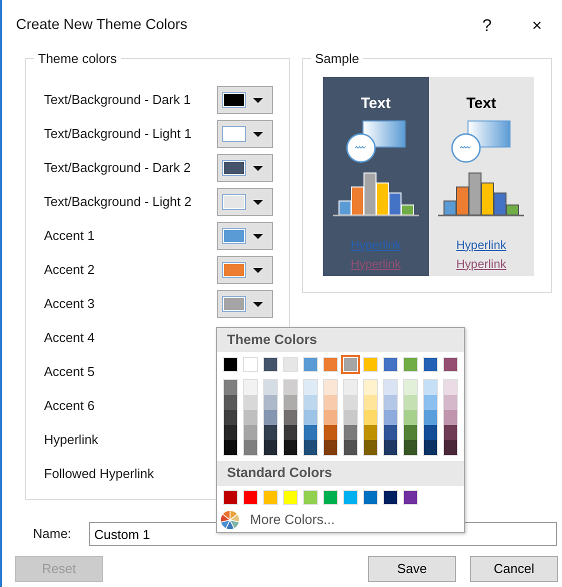  I want to click on color-label: Text/Background - Light 1, so click(118, 134).